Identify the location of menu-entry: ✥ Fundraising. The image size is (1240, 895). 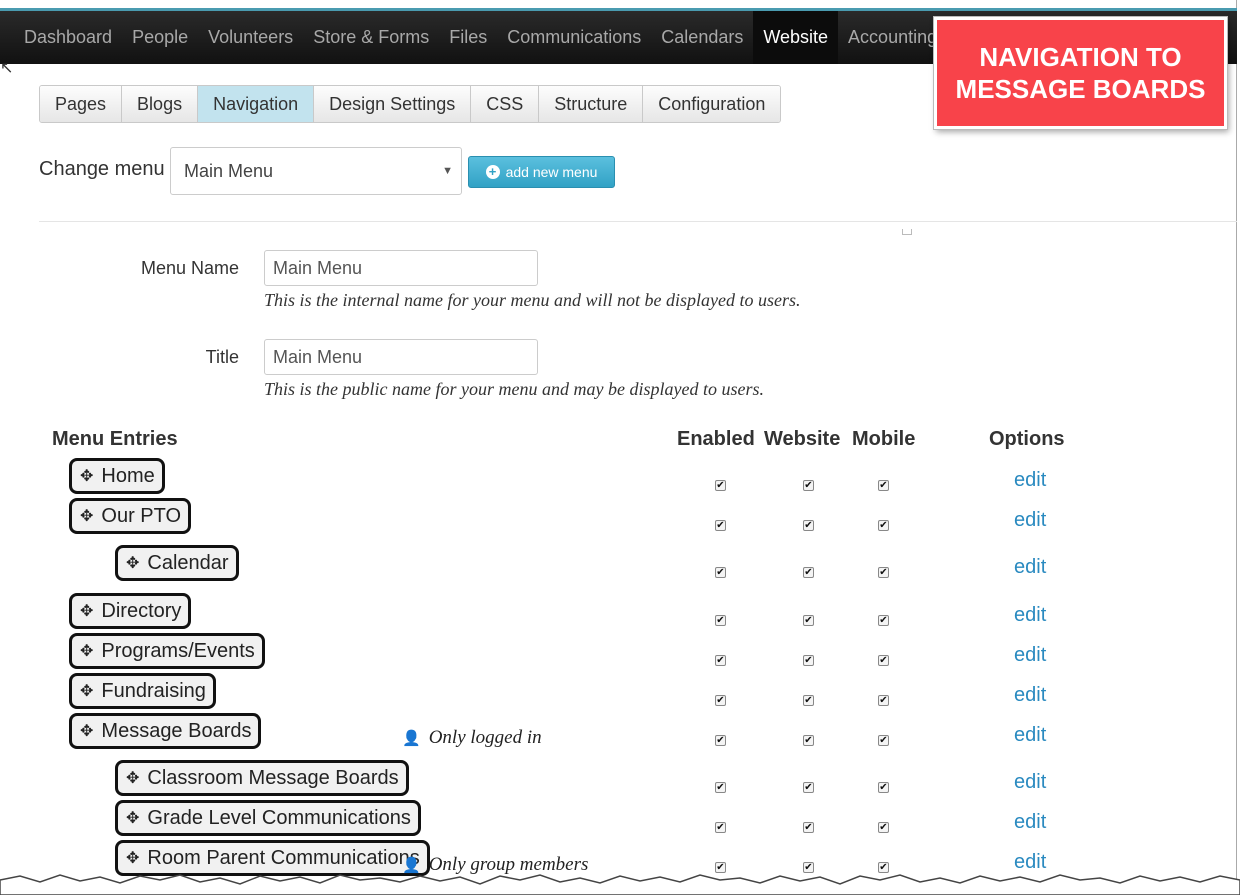
(142, 691).